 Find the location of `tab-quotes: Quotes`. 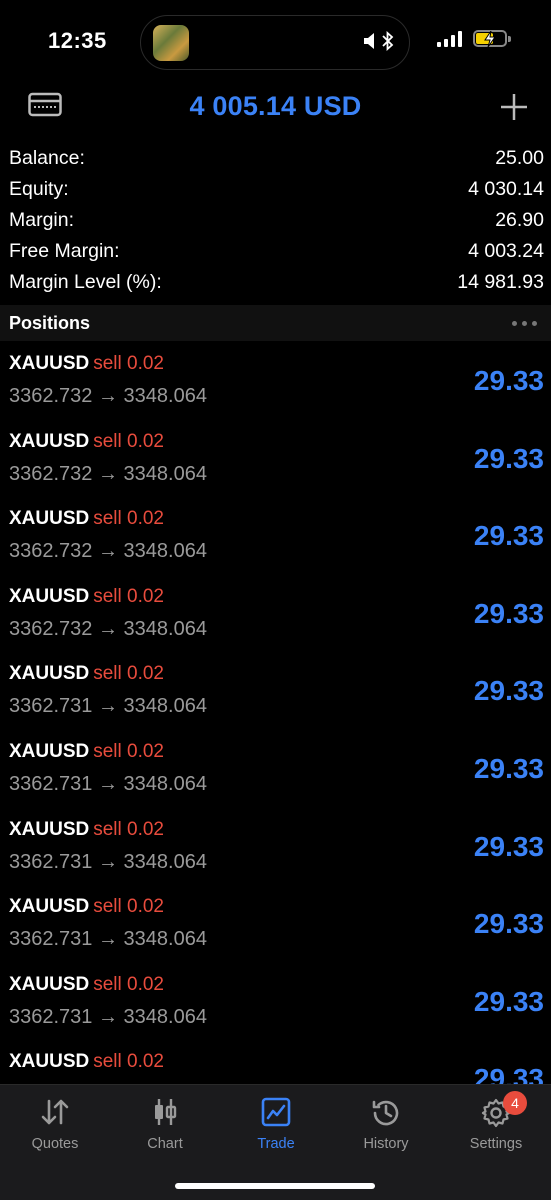

tab-quotes: Quotes is located at coordinates (55, 1125).